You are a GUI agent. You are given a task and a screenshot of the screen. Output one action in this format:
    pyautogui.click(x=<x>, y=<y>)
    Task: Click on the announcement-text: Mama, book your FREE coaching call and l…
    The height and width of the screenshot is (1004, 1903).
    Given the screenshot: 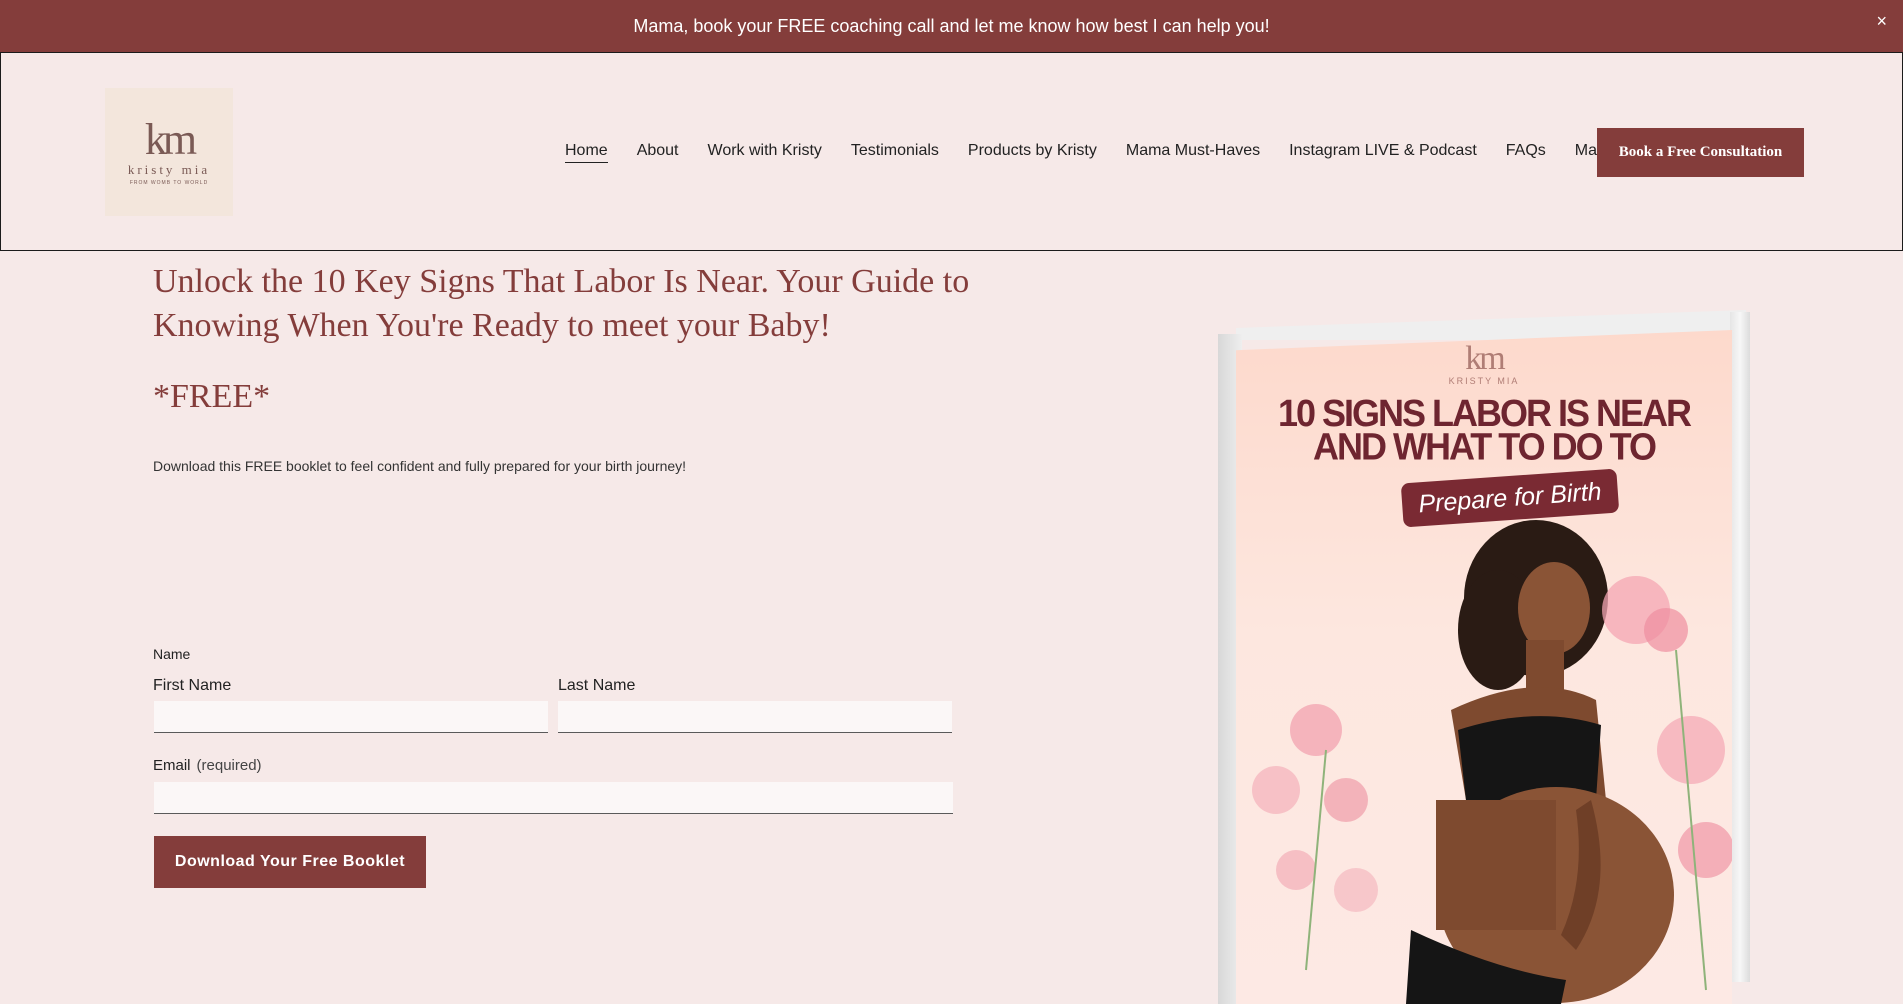 What is the action you would take?
    pyautogui.click(x=951, y=25)
    